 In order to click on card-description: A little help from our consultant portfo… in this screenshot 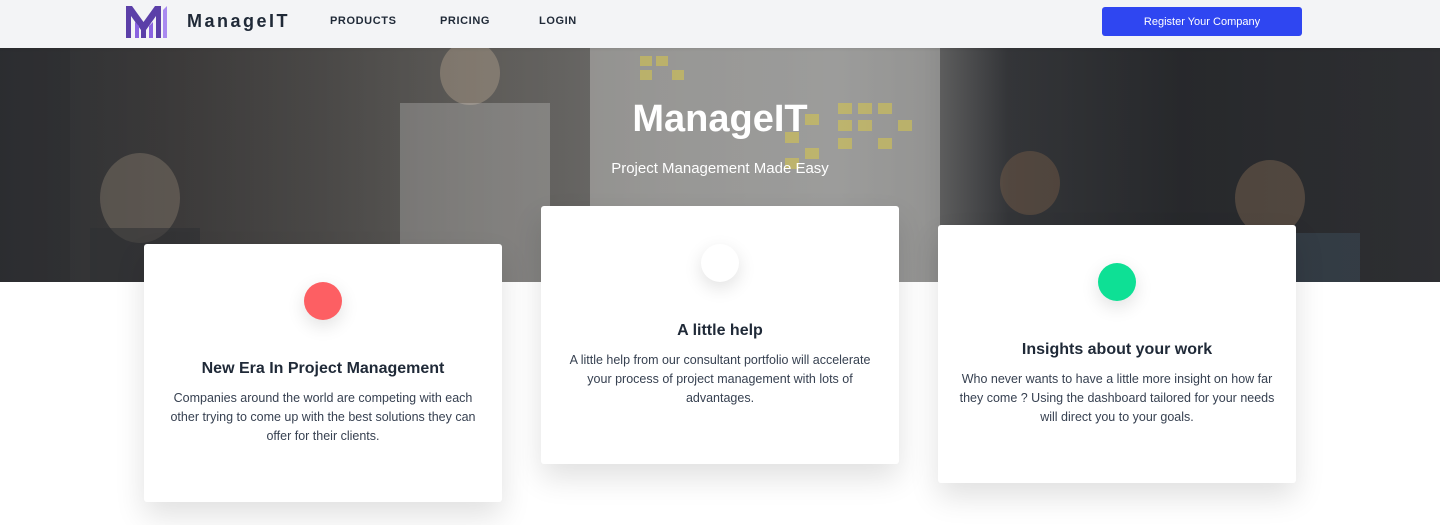, I will do `click(720, 379)`.